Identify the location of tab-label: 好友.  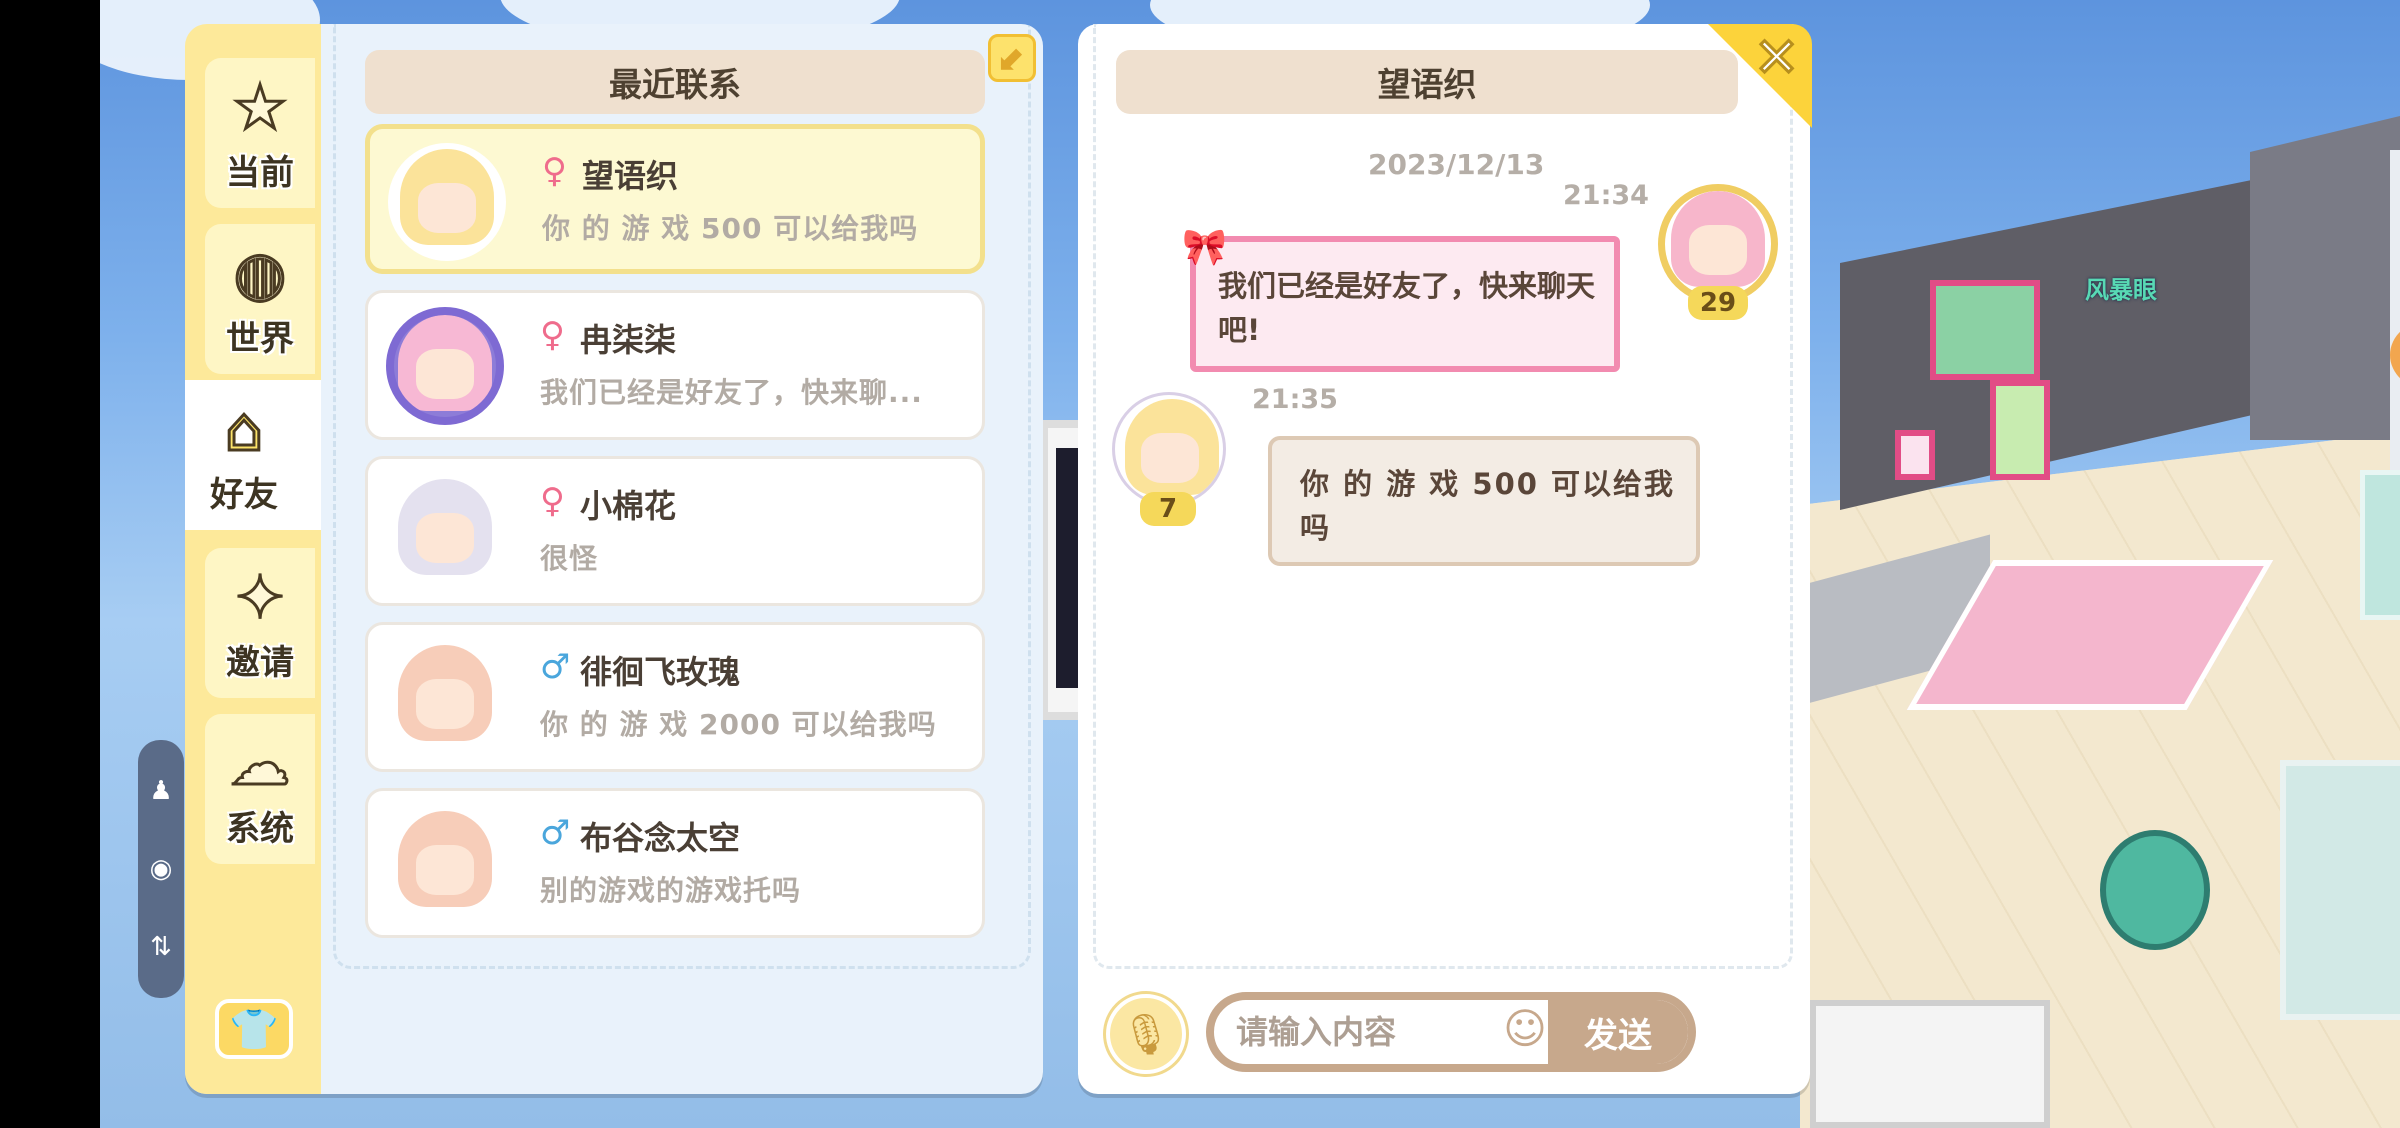
(244, 495).